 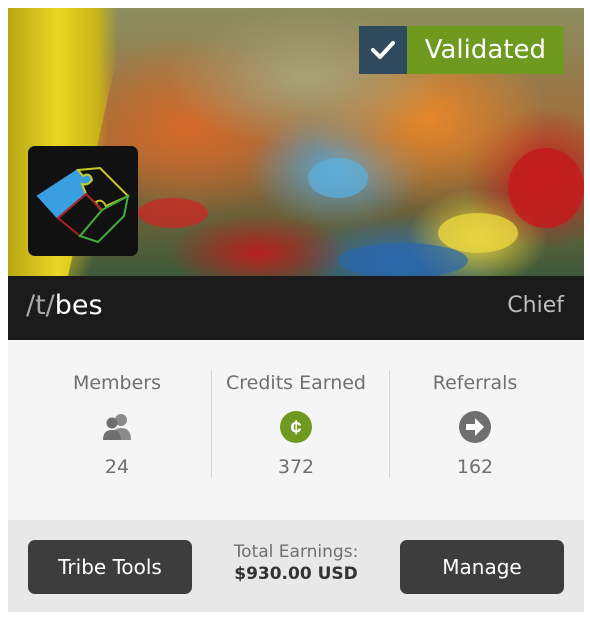 I want to click on members-icon, so click(x=117, y=427).